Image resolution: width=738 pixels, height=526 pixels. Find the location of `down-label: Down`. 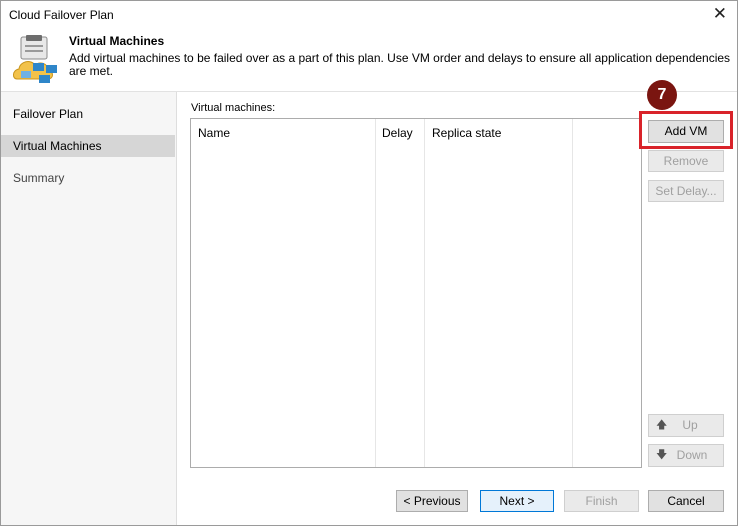

down-label: Down is located at coordinates (692, 455).